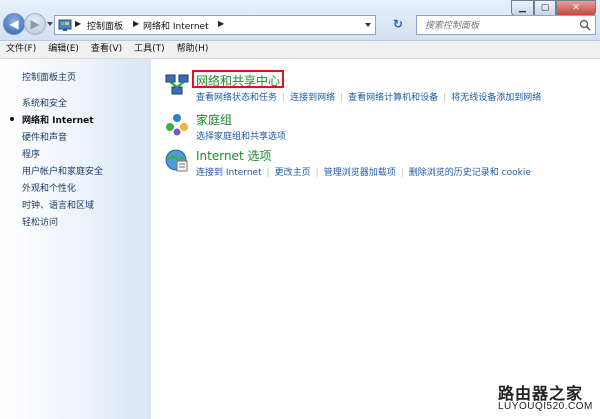  Describe the element at coordinates (12, 119) in the screenshot. I see `current-item-bullet-icon` at that location.